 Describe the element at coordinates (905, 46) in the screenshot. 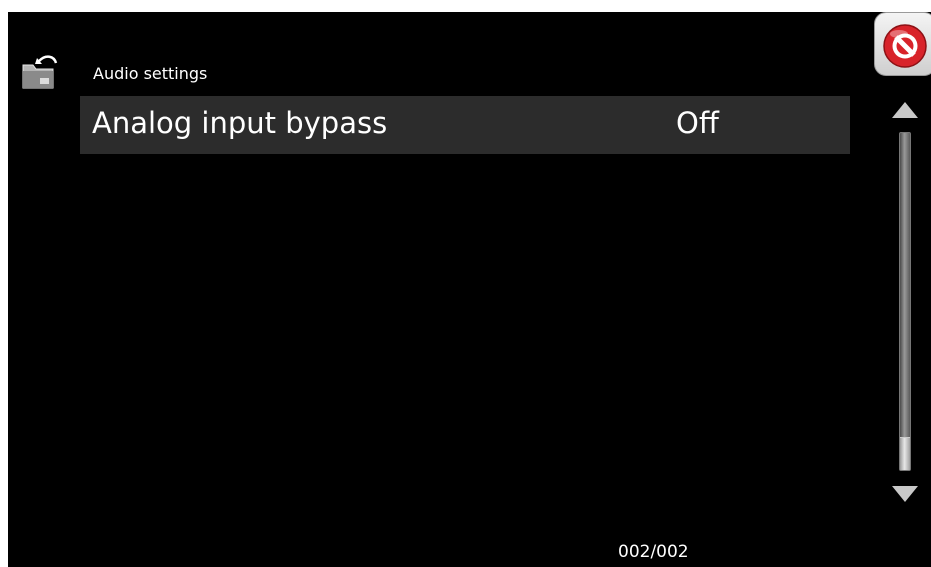

I see `prohibited-icon` at that location.